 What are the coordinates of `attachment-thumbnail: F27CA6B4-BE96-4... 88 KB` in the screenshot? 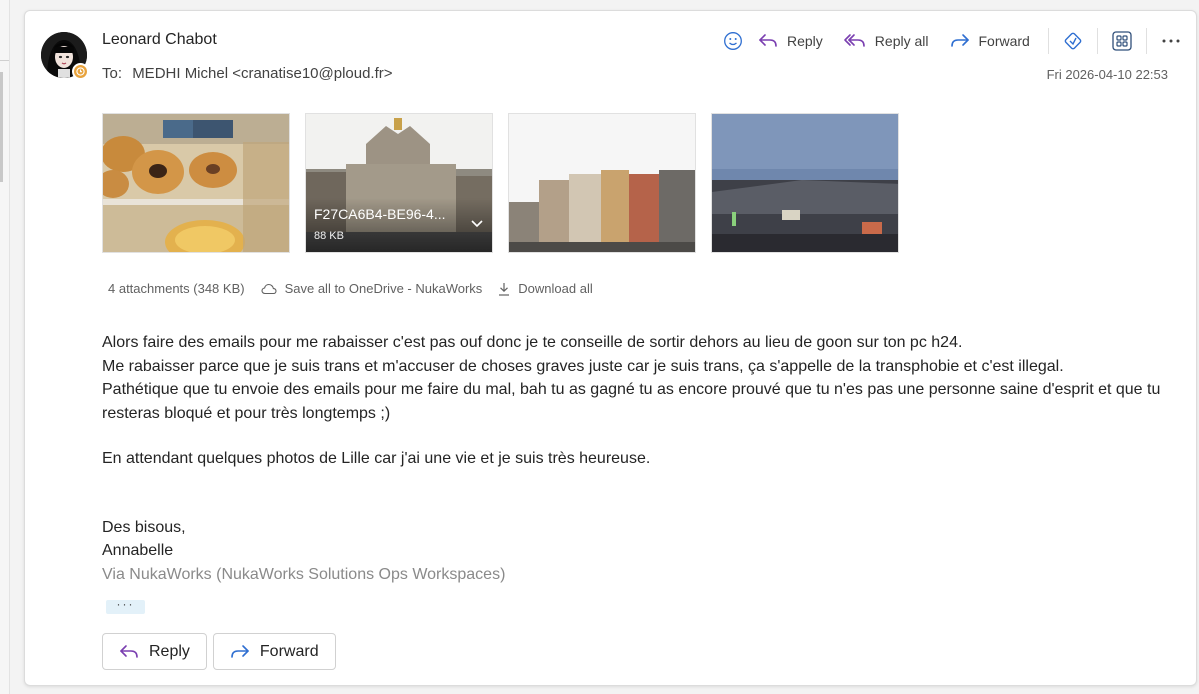 It's located at (399, 183).